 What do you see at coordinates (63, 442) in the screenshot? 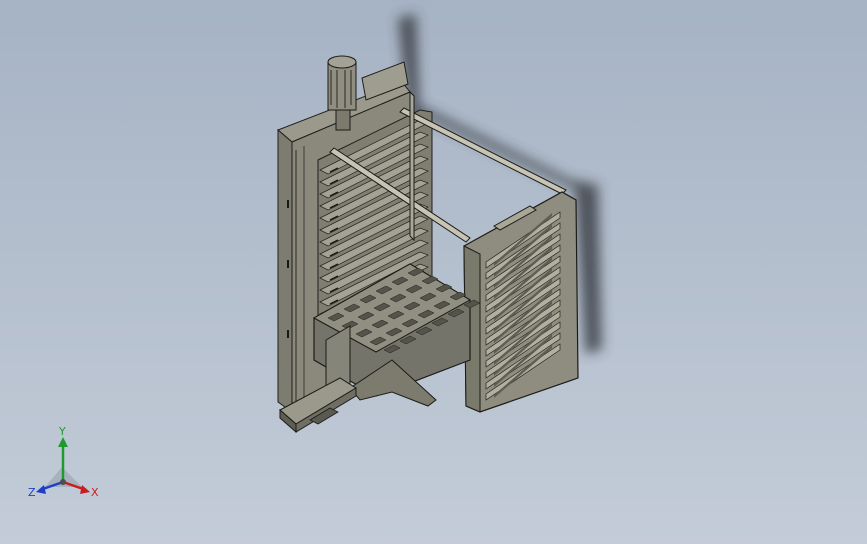
I see `y-axis-arrowhead` at bounding box center [63, 442].